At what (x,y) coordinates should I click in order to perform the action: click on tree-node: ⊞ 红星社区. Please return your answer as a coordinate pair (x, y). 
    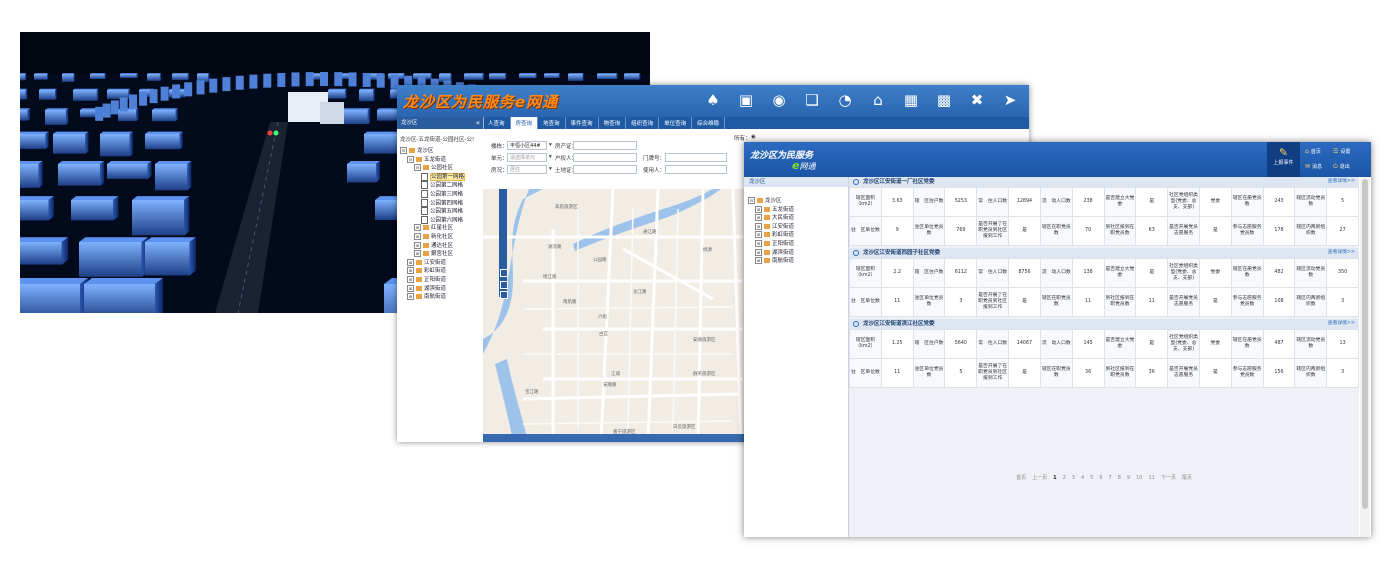
    Looking at the image, I should click on (440, 228).